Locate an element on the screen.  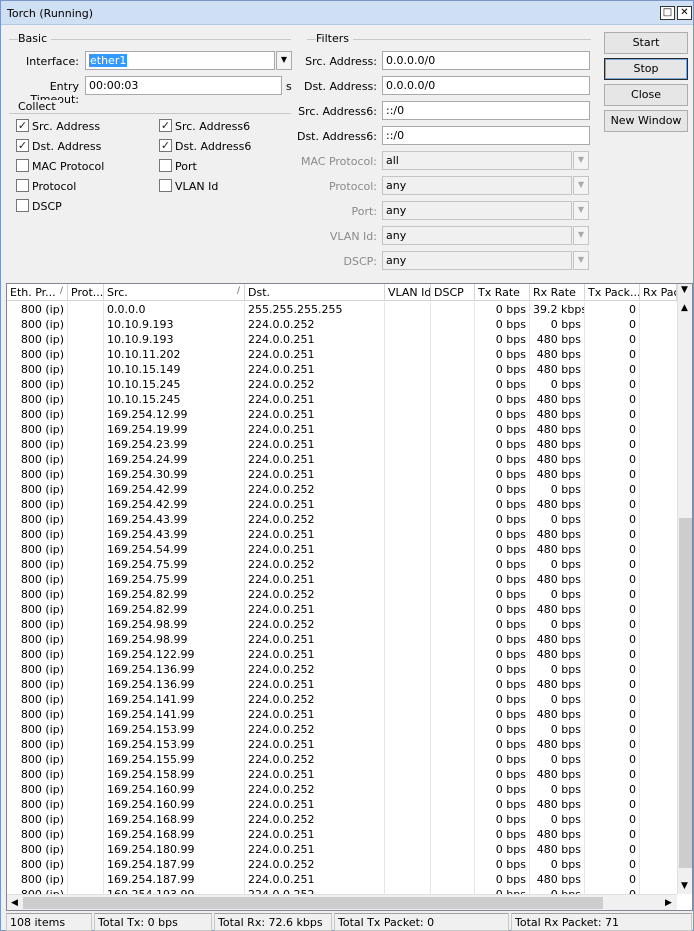
horizontal-scroll-thumb is located at coordinates (313, 903).